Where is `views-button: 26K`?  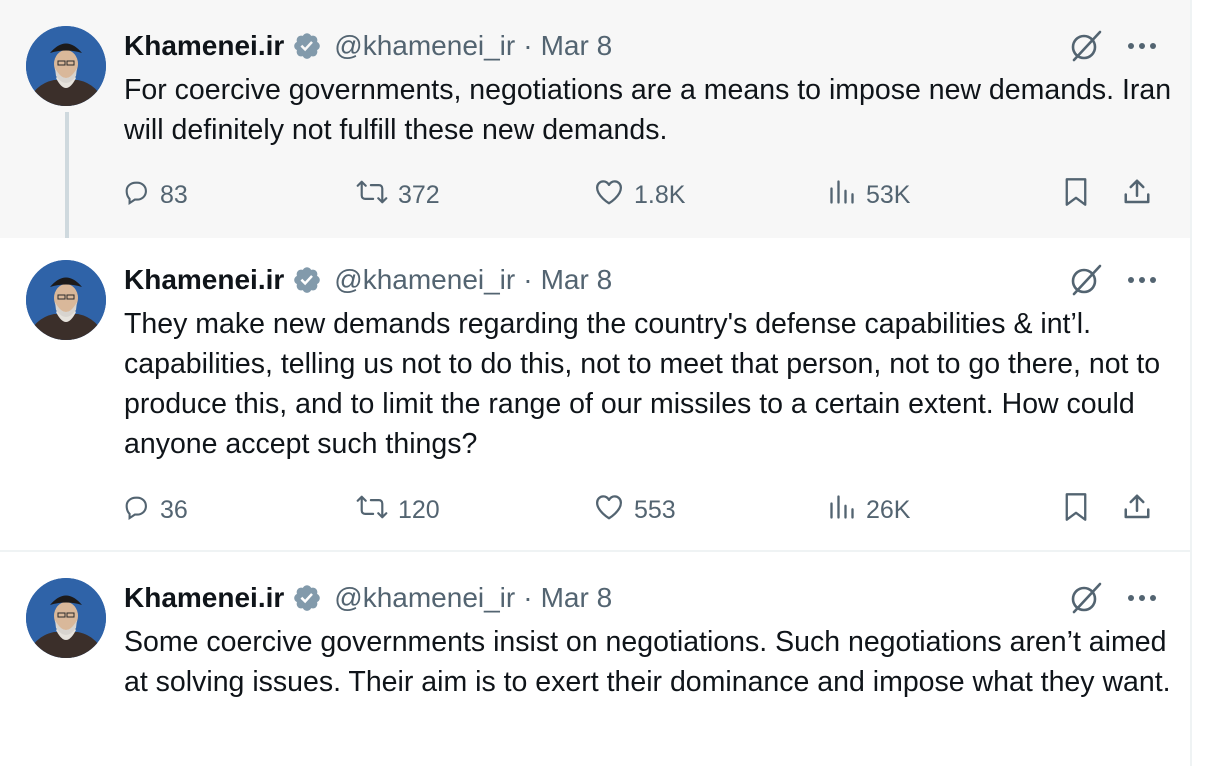 views-button: 26K is located at coordinates (869, 510).